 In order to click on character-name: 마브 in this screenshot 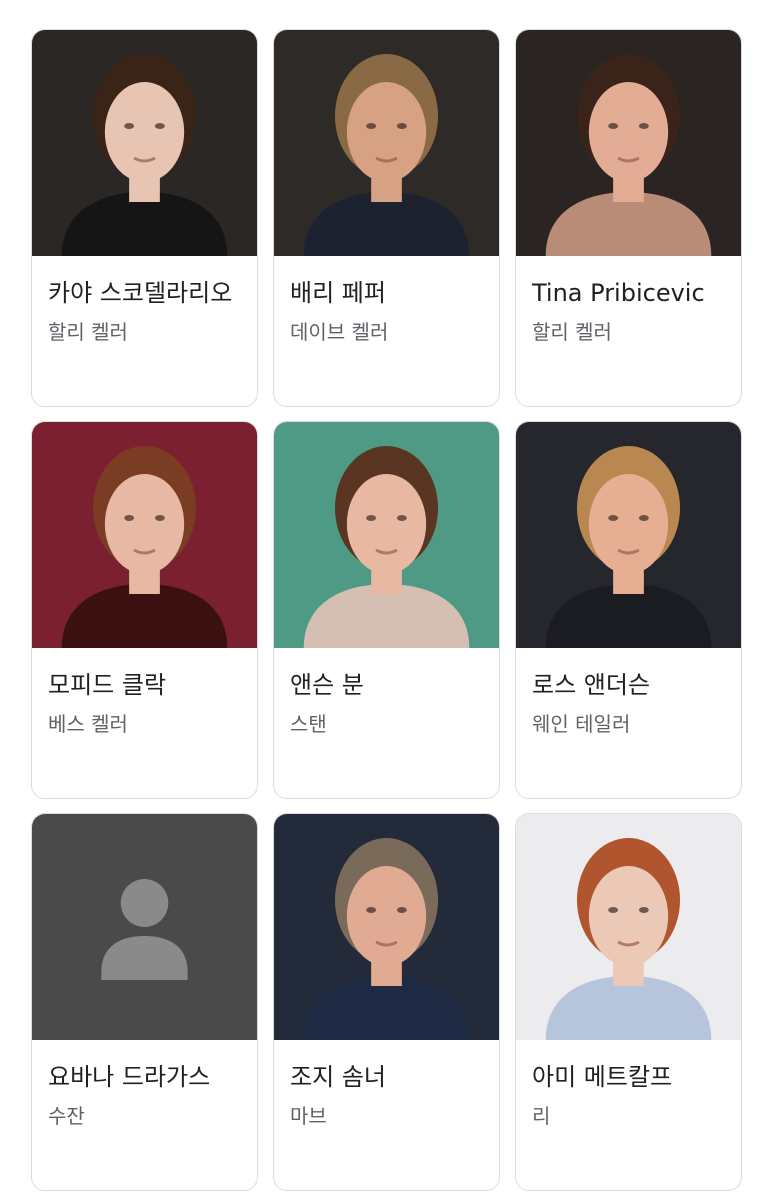, I will do `click(308, 1116)`.